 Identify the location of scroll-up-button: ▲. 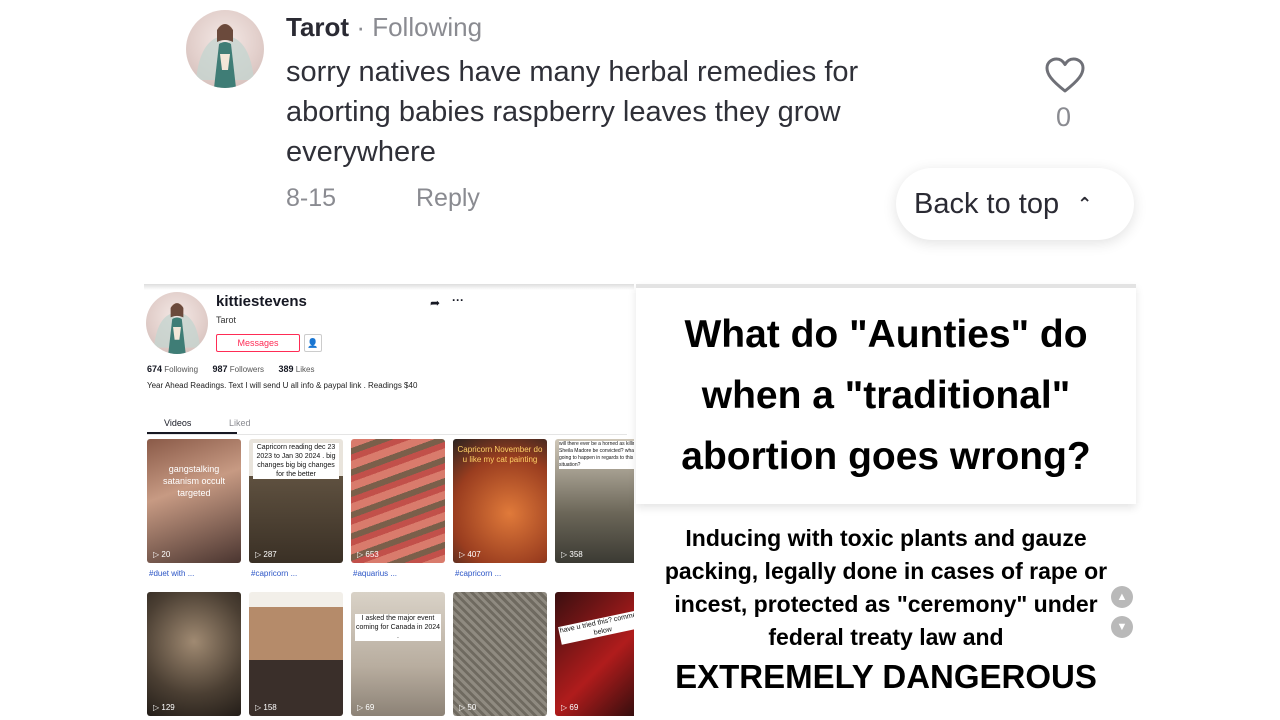
(1122, 597).